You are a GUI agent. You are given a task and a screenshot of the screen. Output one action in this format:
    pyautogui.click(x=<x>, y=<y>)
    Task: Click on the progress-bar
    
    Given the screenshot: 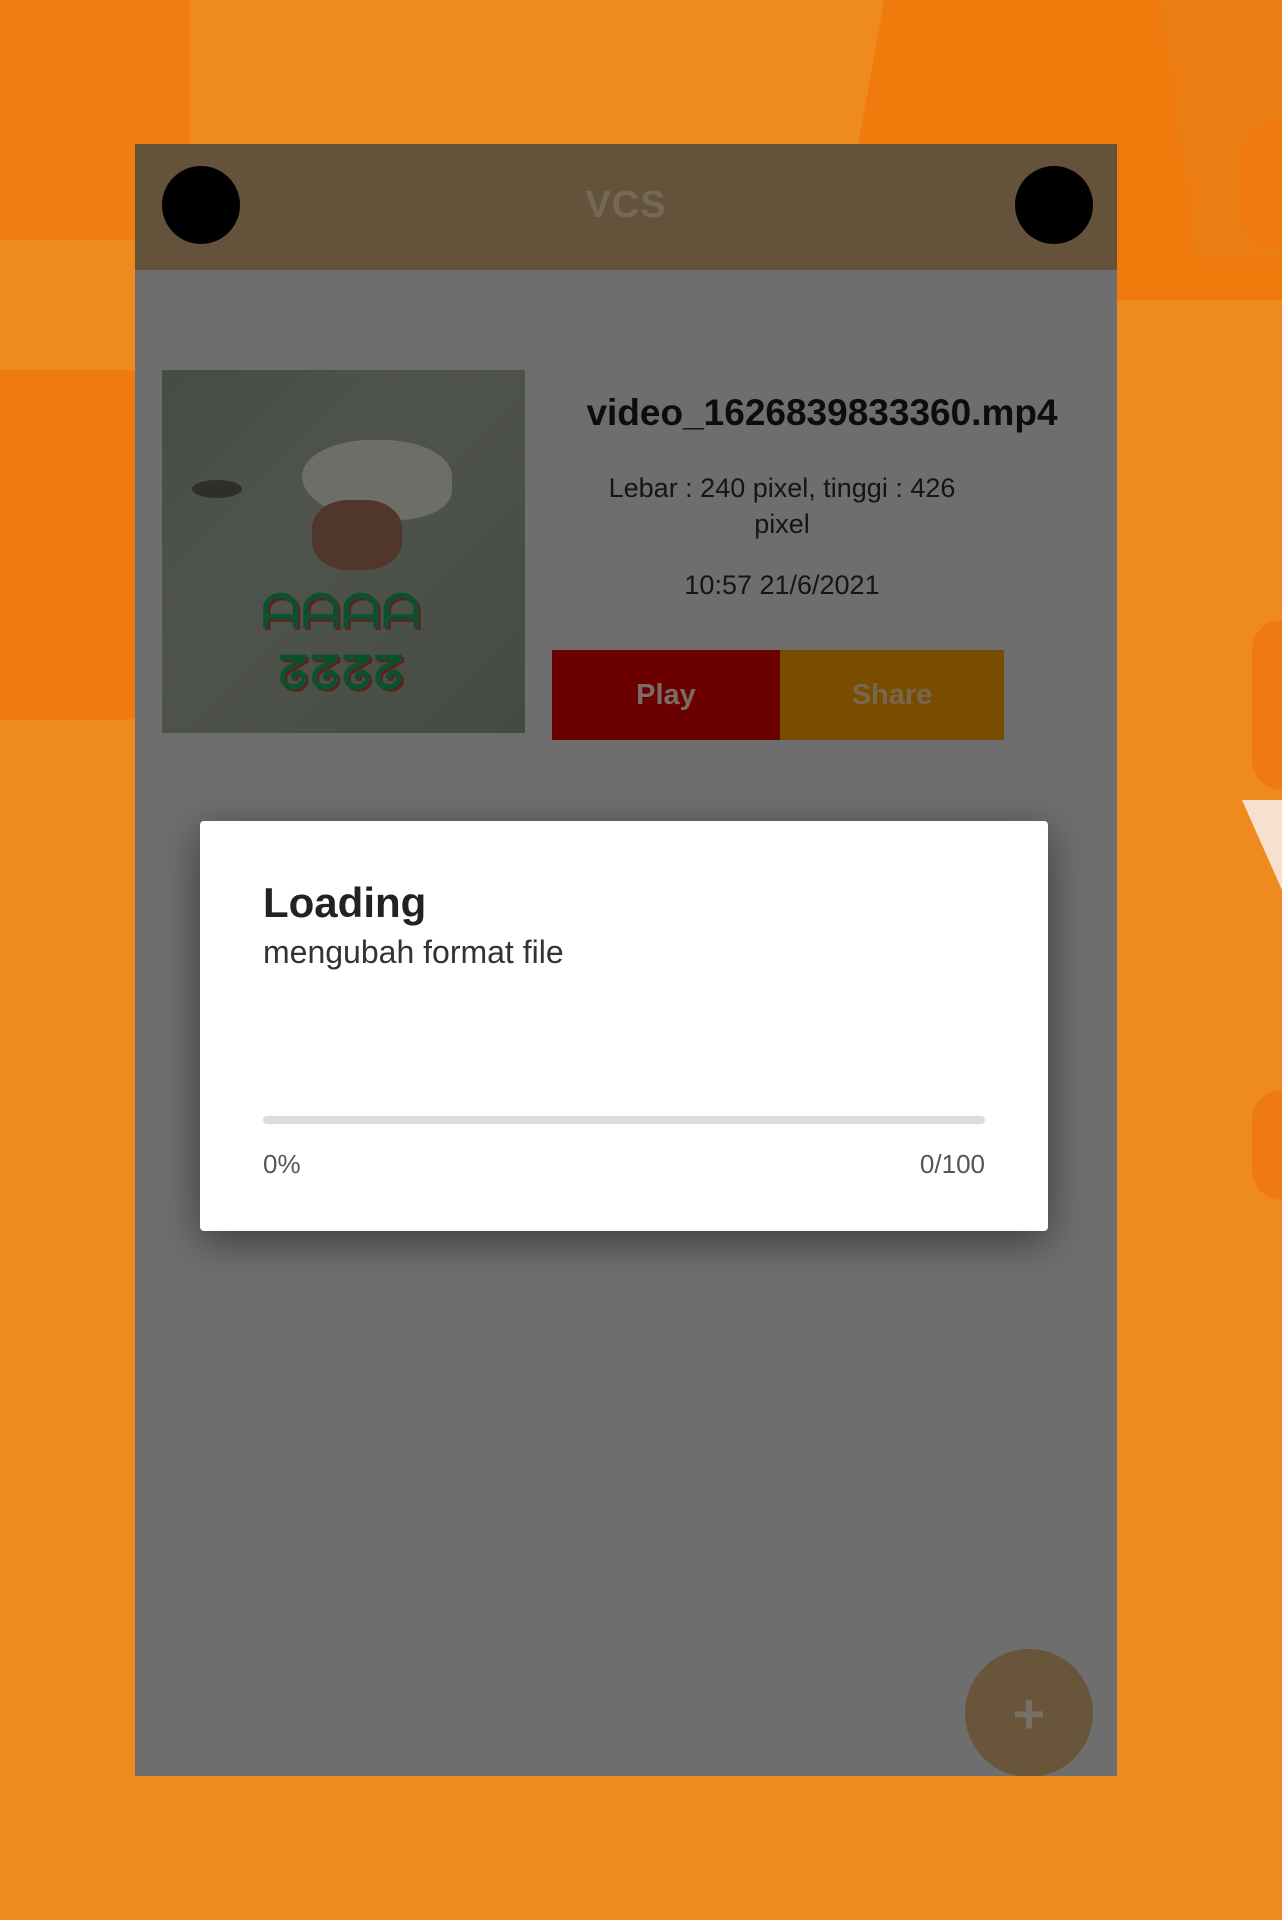 What is the action you would take?
    pyautogui.click(x=624, y=1120)
    